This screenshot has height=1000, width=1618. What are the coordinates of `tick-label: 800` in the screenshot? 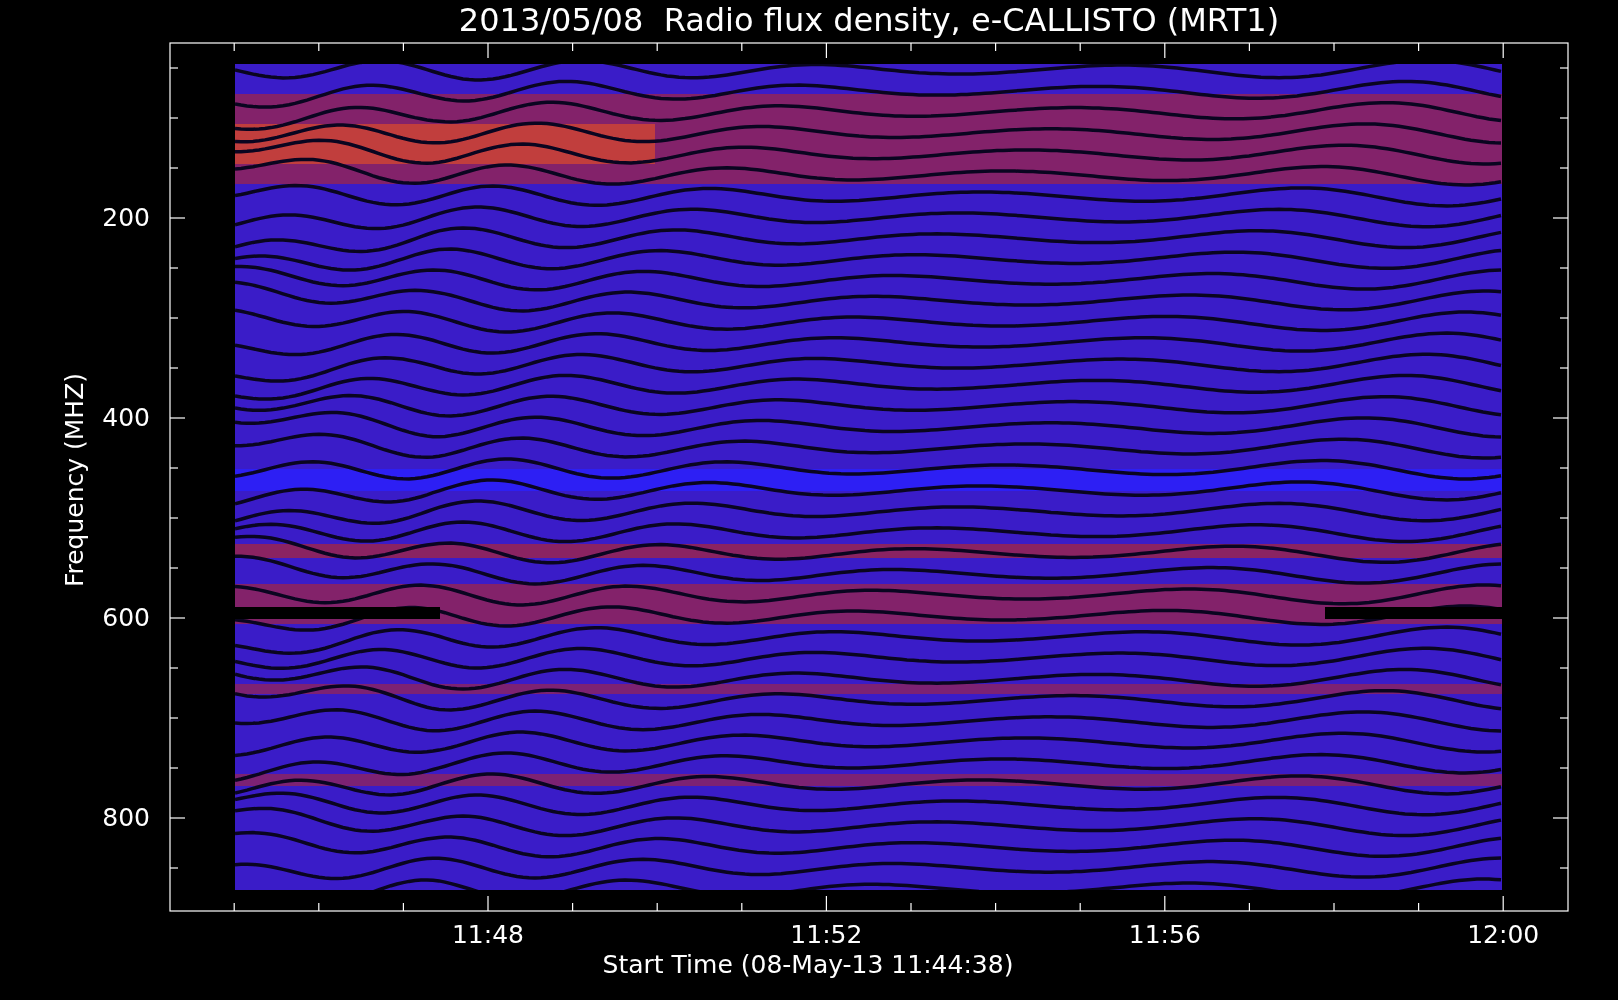 It's located at (125, 818).